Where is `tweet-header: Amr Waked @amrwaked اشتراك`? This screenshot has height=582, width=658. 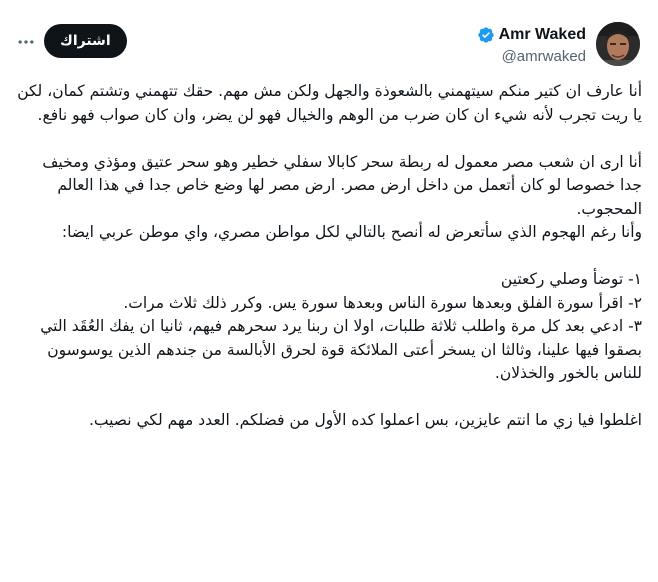 tweet-header: Amr Waked @amrwaked اشتراك is located at coordinates (328, 46).